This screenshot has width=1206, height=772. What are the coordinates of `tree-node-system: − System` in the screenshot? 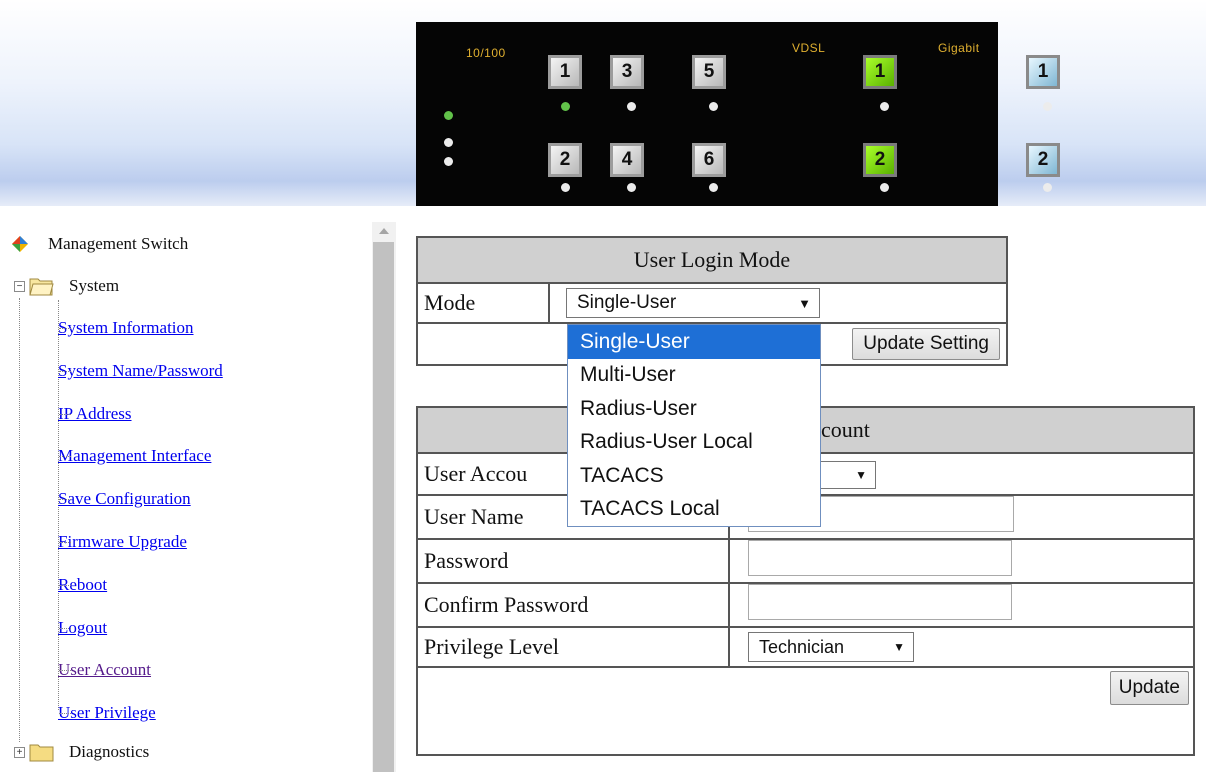 It's located at (66, 286).